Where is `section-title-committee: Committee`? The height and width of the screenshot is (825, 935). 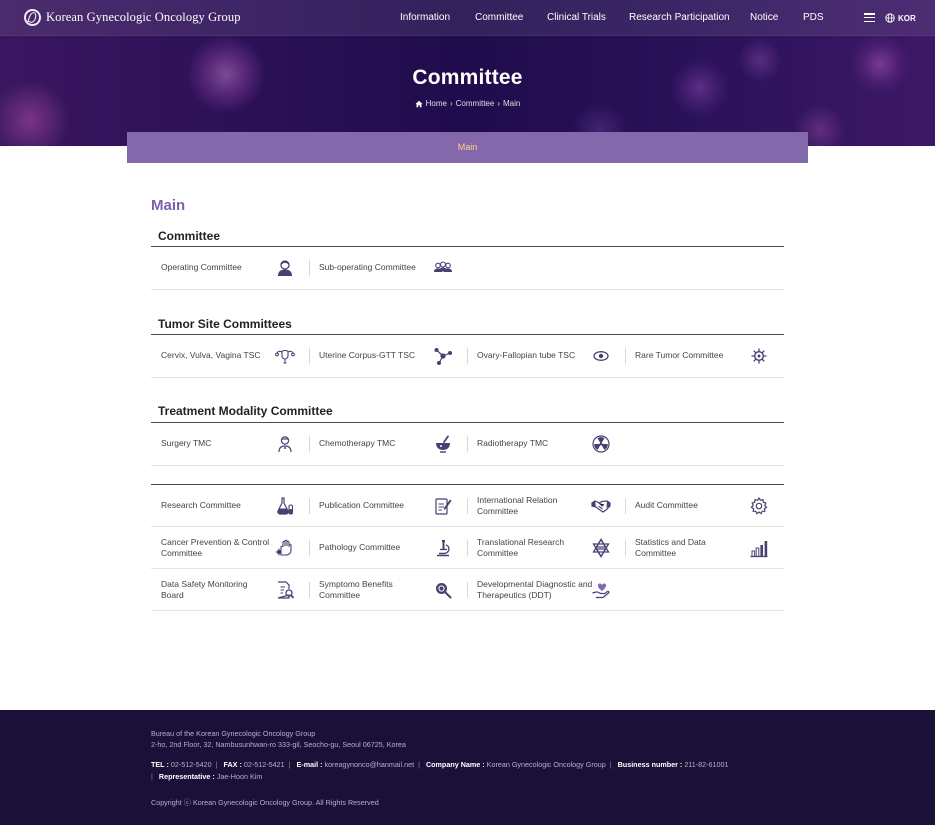 section-title-committee: Committee is located at coordinates (189, 236).